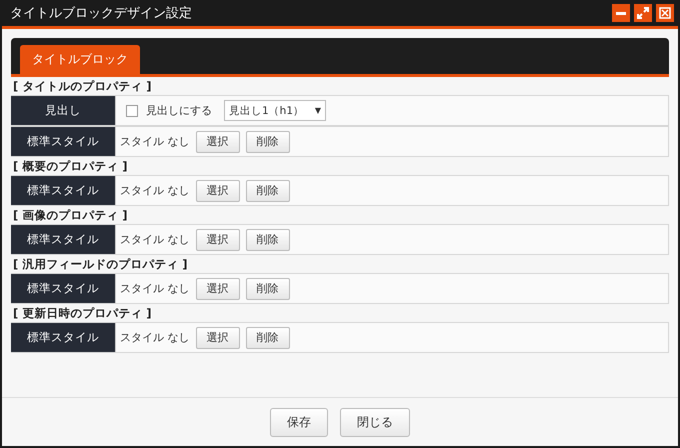  Describe the element at coordinates (275, 110) in the screenshot. I see `heading-select: 見出し1（h1） ▼` at that location.